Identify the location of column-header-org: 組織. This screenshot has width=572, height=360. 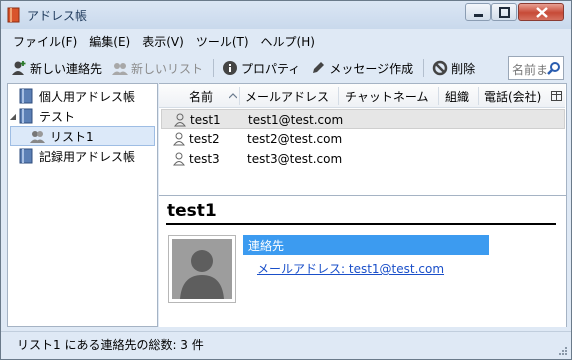
(457, 96).